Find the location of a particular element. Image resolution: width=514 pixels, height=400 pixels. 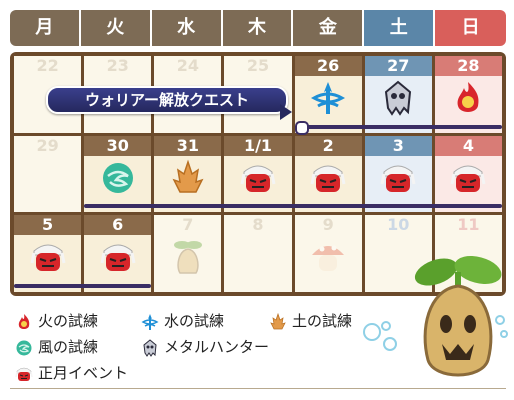

day-number: 30 is located at coordinates (118, 145).